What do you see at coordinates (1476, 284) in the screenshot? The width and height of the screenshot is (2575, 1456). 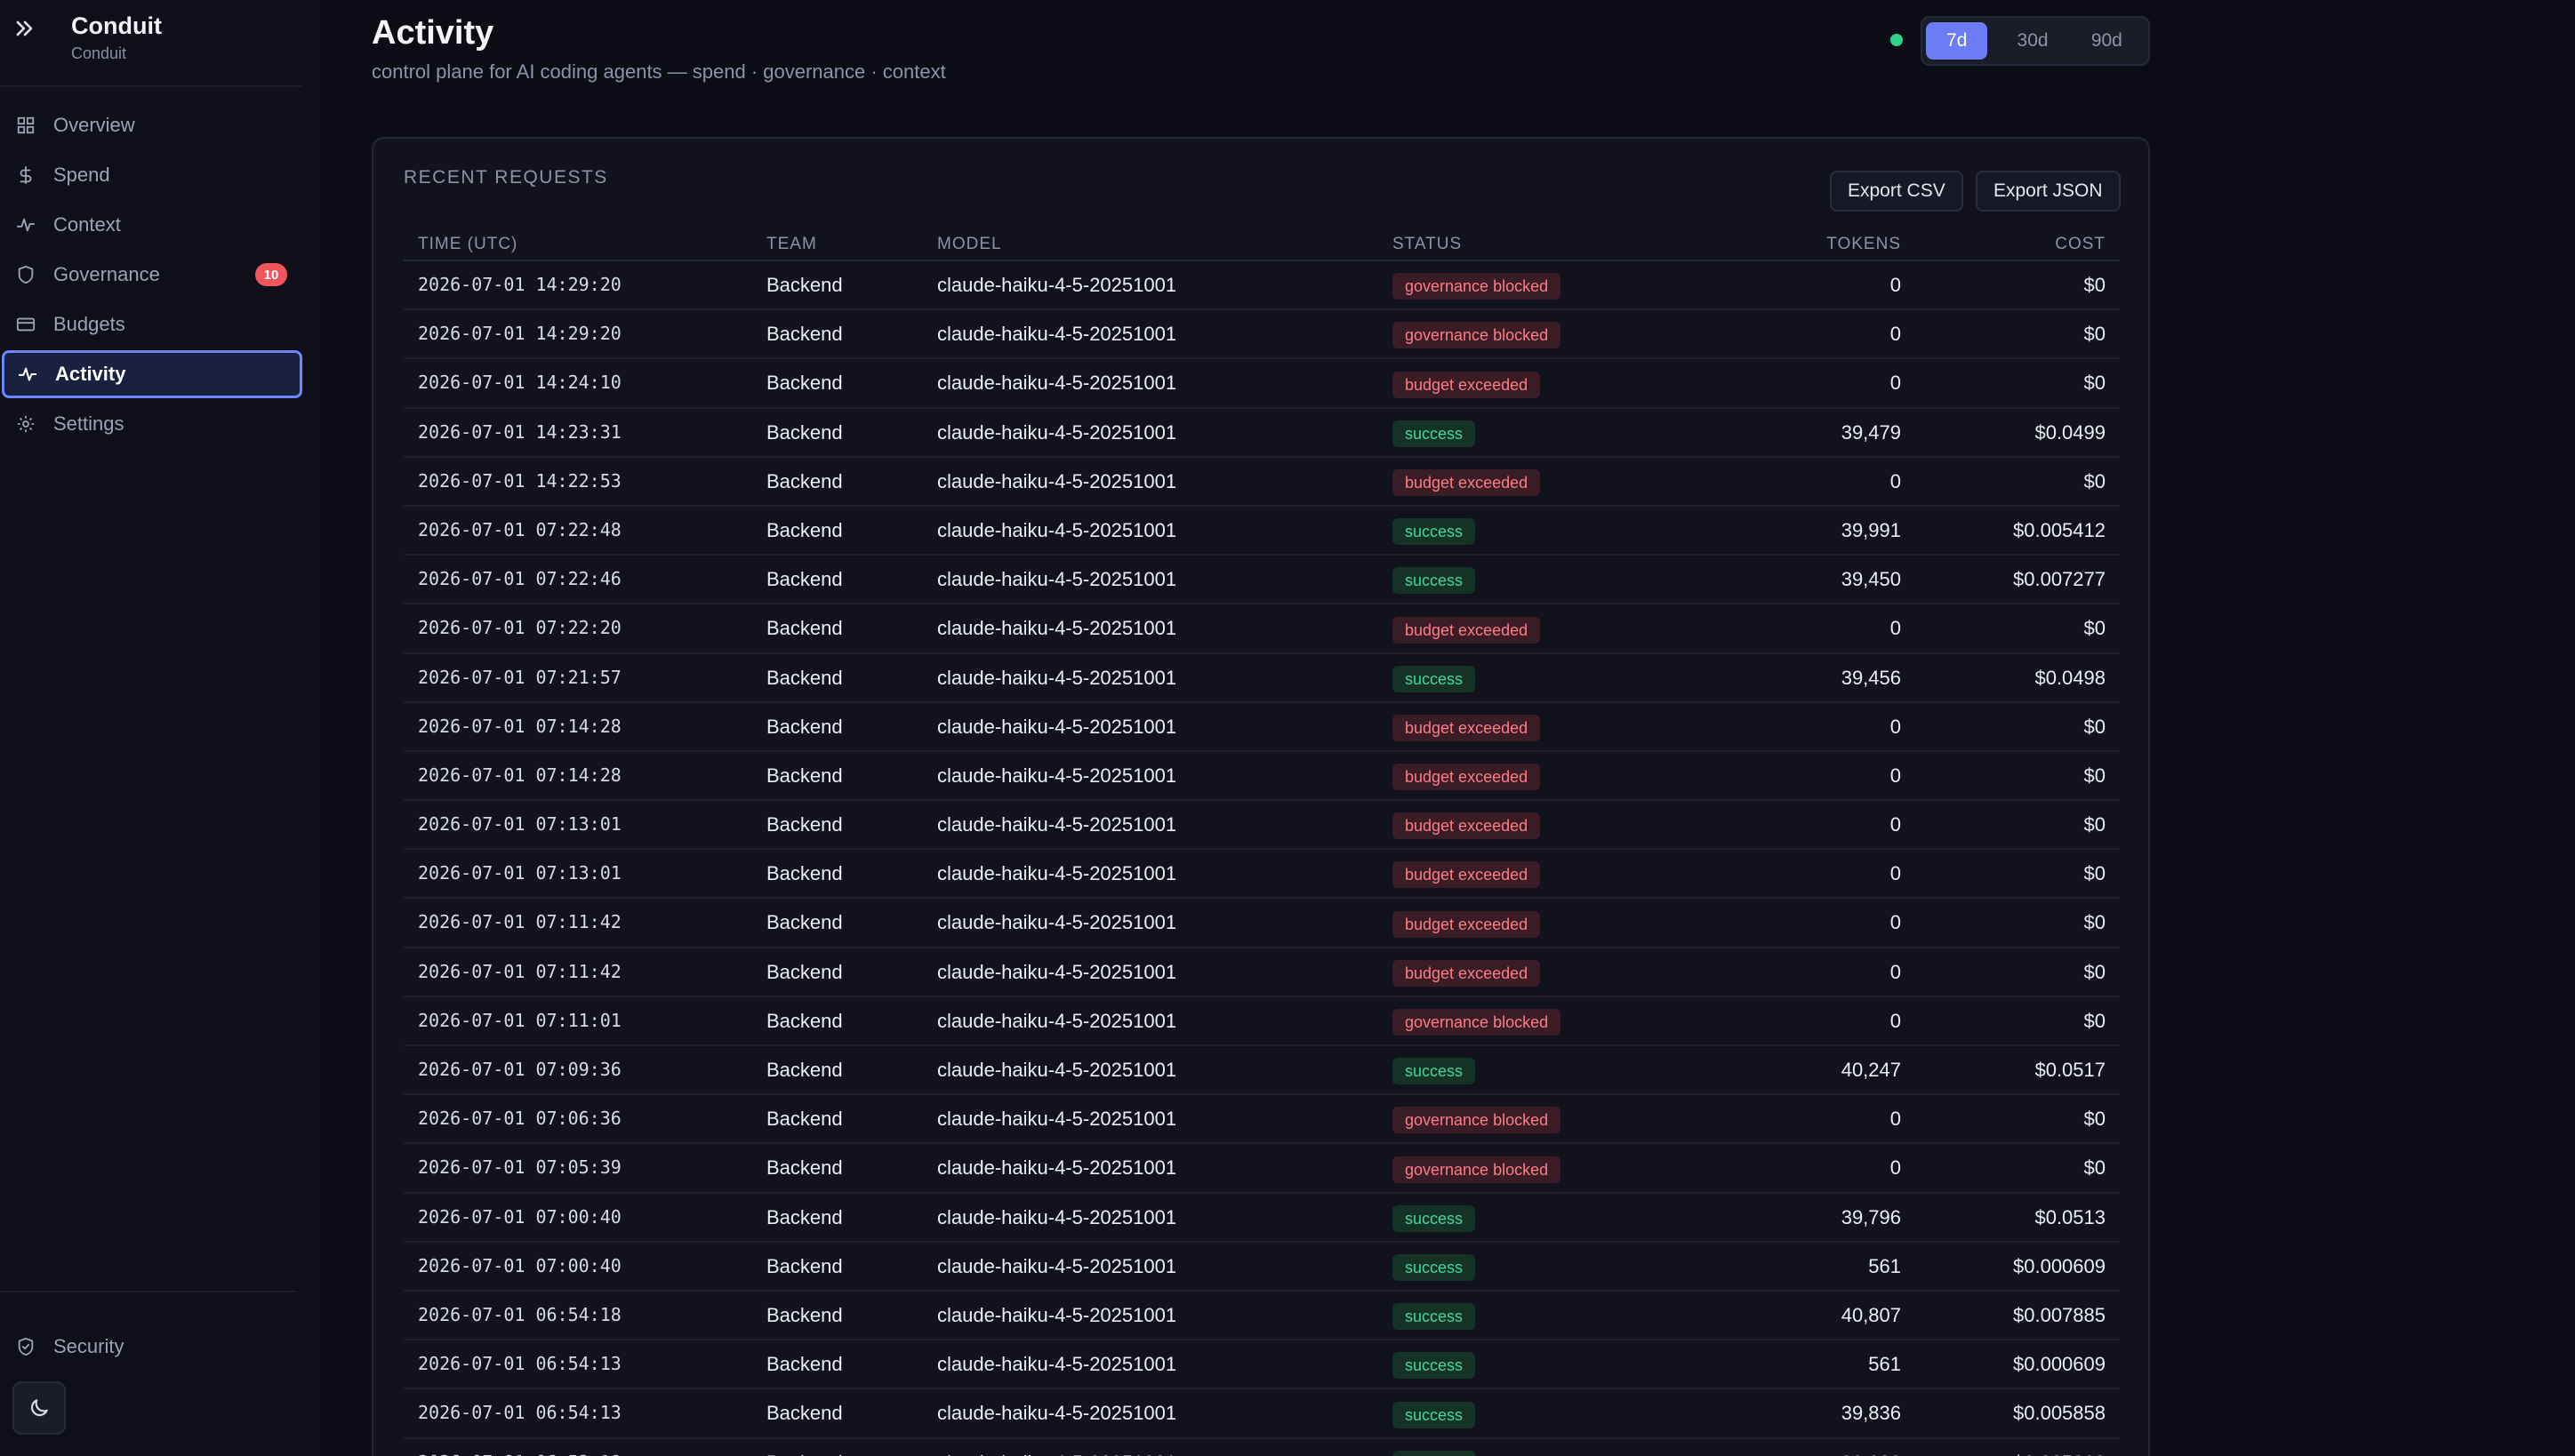 I see `cell-status: governance blocked` at bounding box center [1476, 284].